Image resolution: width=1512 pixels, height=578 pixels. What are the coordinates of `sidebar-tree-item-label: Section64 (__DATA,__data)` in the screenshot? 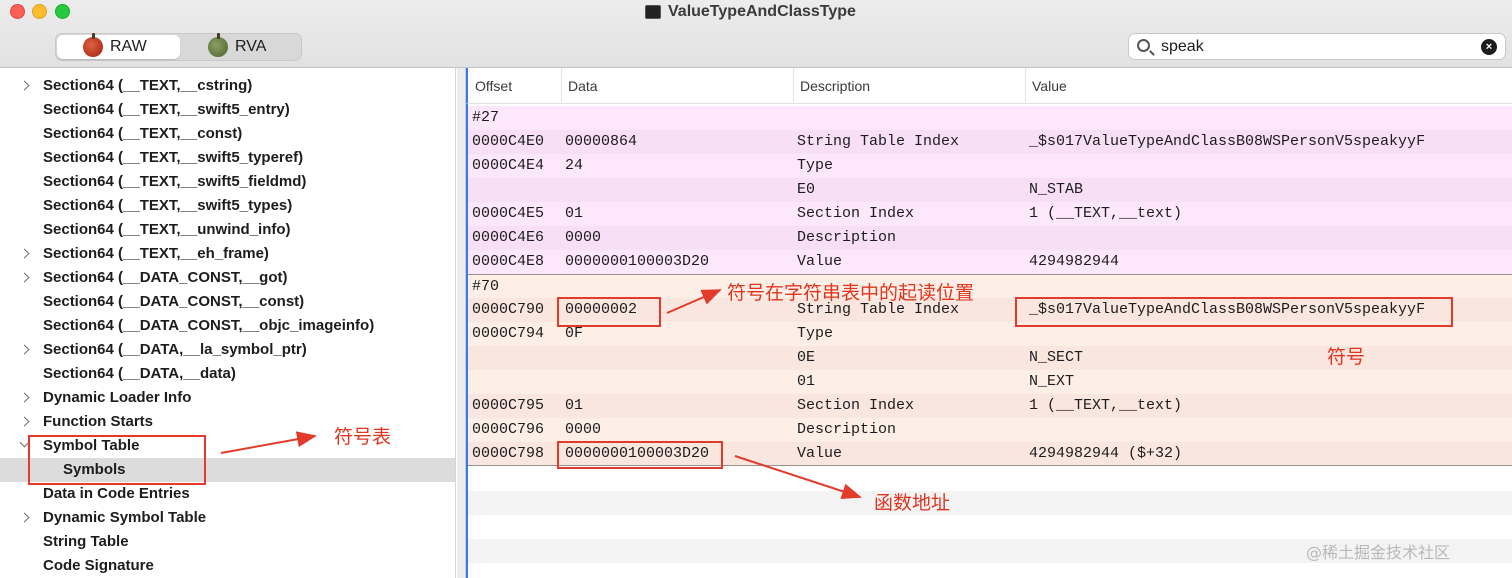 It's located at (139, 373).